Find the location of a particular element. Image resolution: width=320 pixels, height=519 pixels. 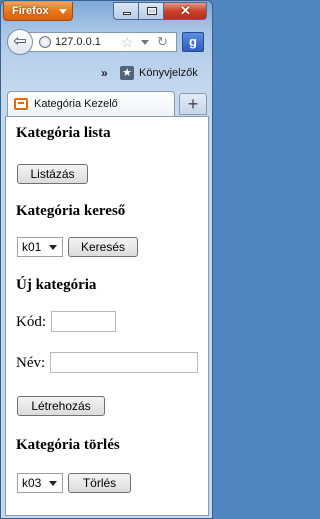

delete-section-heading: Kategória törlés is located at coordinates (68, 445).